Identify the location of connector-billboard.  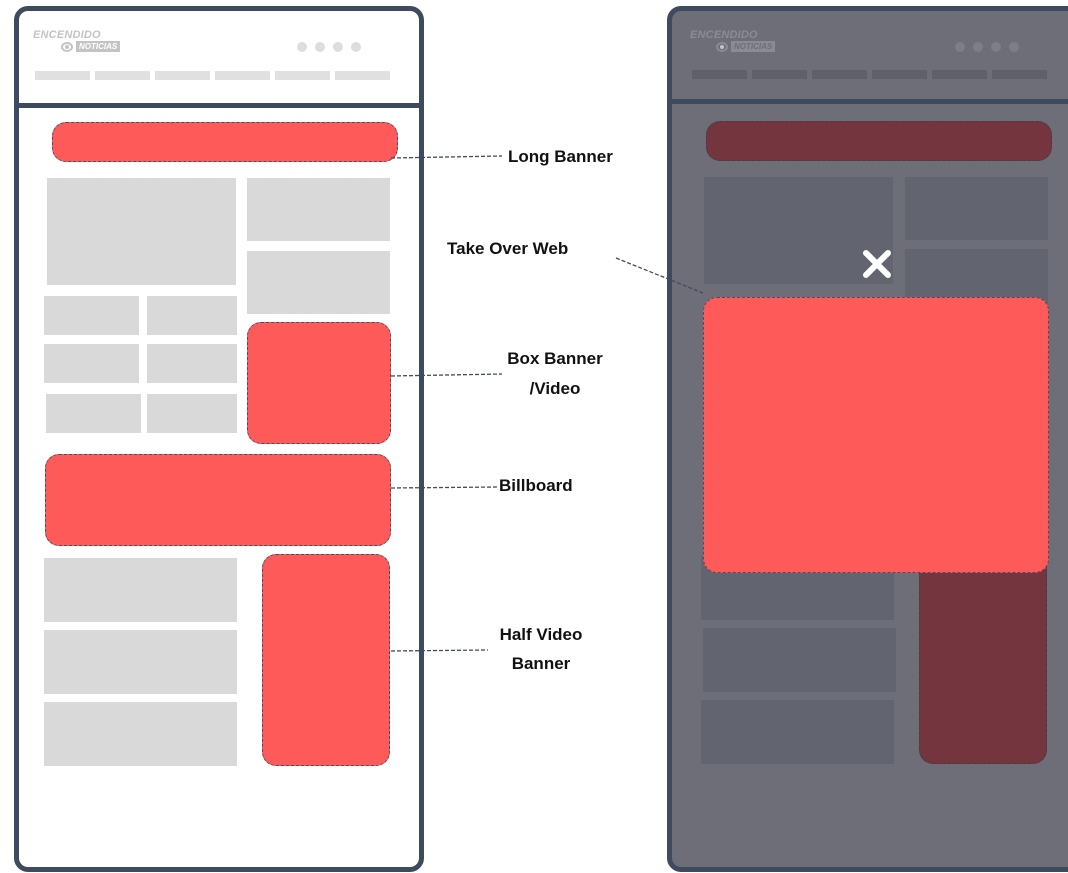
(444, 487).